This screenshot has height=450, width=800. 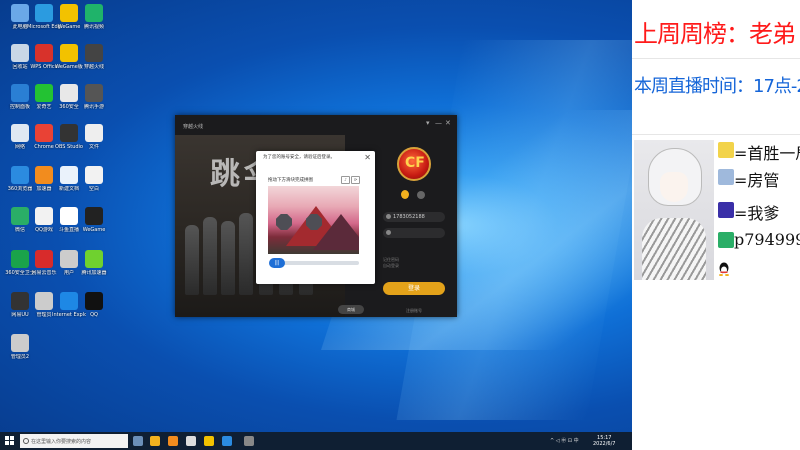 I want to click on desktop-icon-label: QQ, so click(x=94, y=315).